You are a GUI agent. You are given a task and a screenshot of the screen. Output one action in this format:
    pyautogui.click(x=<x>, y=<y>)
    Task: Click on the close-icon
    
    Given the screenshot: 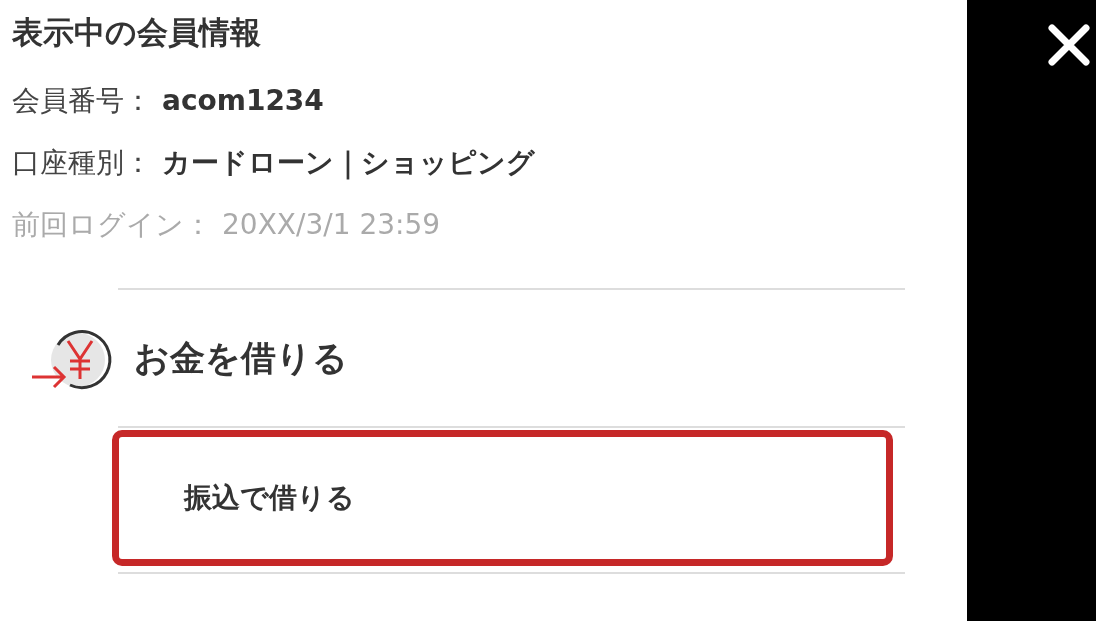 What is the action you would take?
    pyautogui.click(x=1069, y=45)
    